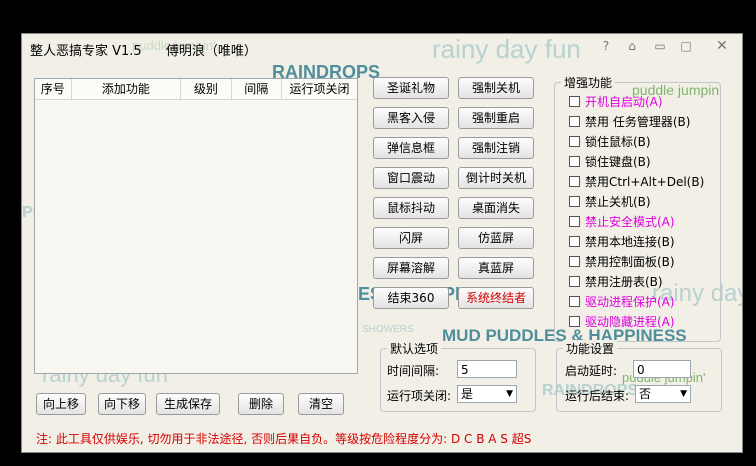 Image resolution: width=756 pixels, height=466 pixels. Describe the element at coordinates (630, 221) in the screenshot. I see `enhance-label: 禁止安全模式(A)` at that location.